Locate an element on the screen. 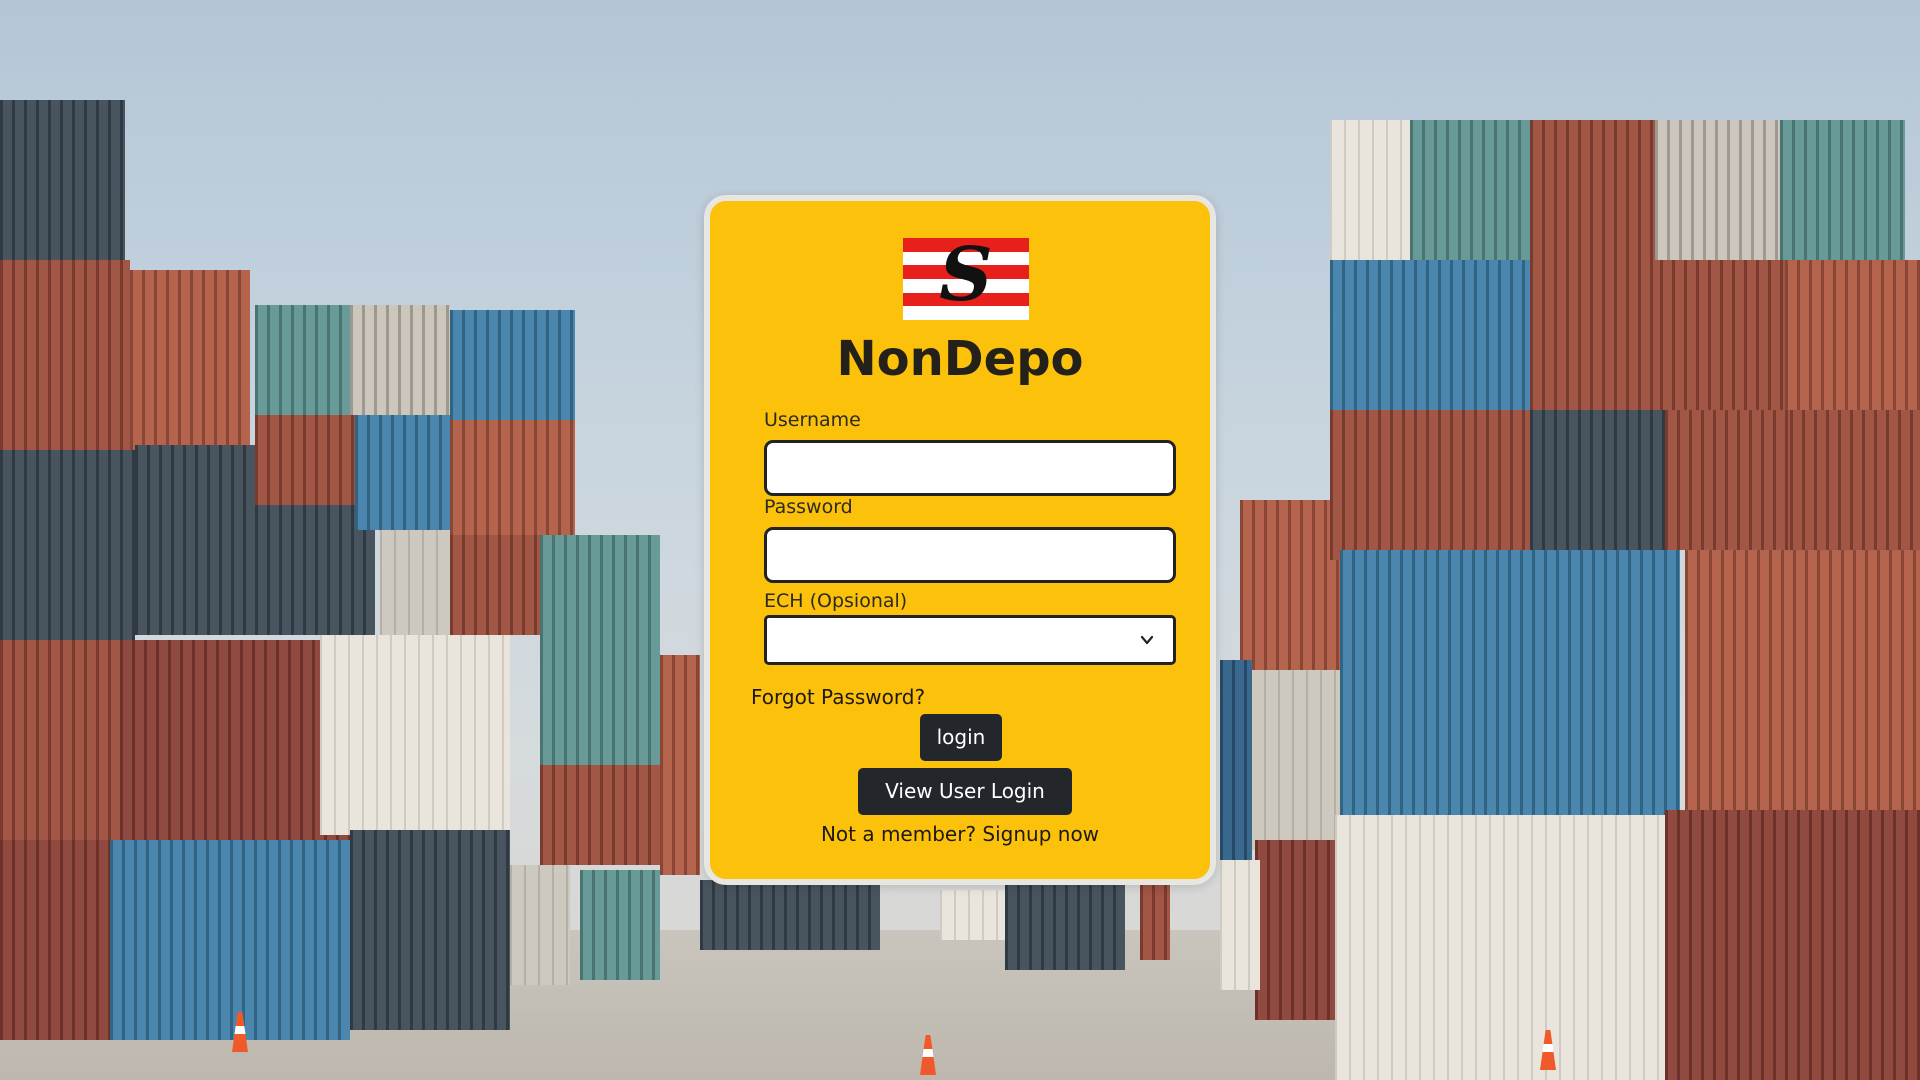  brand-logo: S is located at coordinates (966, 277).